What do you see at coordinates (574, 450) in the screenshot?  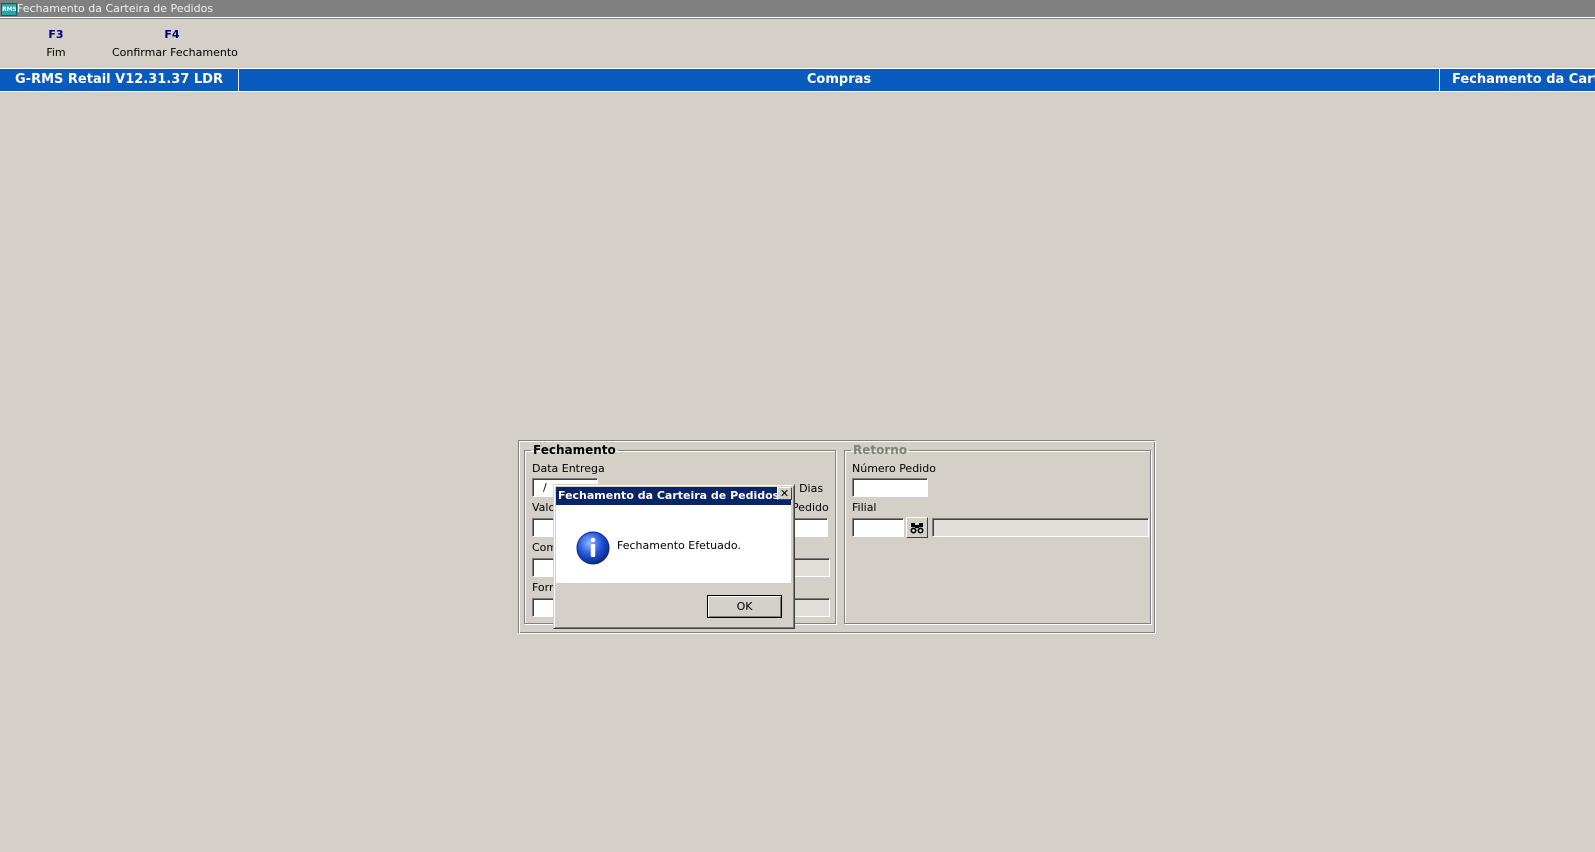 I see `fechamento-legend: Fechamento` at bounding box center [574, 450].